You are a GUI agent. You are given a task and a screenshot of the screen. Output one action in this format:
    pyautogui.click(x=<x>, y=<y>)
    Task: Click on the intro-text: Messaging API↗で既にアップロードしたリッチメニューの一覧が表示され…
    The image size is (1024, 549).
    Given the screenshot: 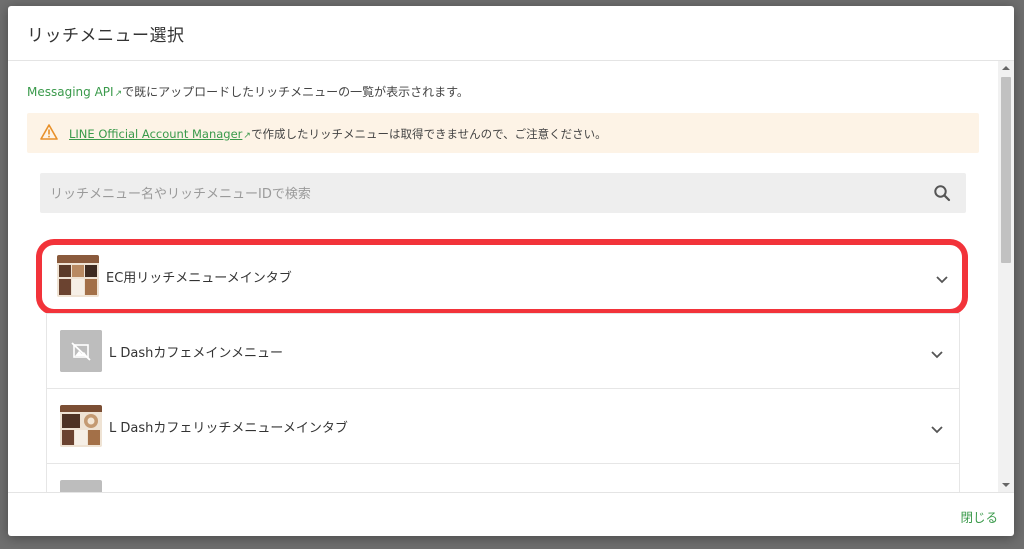 What is the action you would take?
    pyautogui.click(x=248, y=91)
    